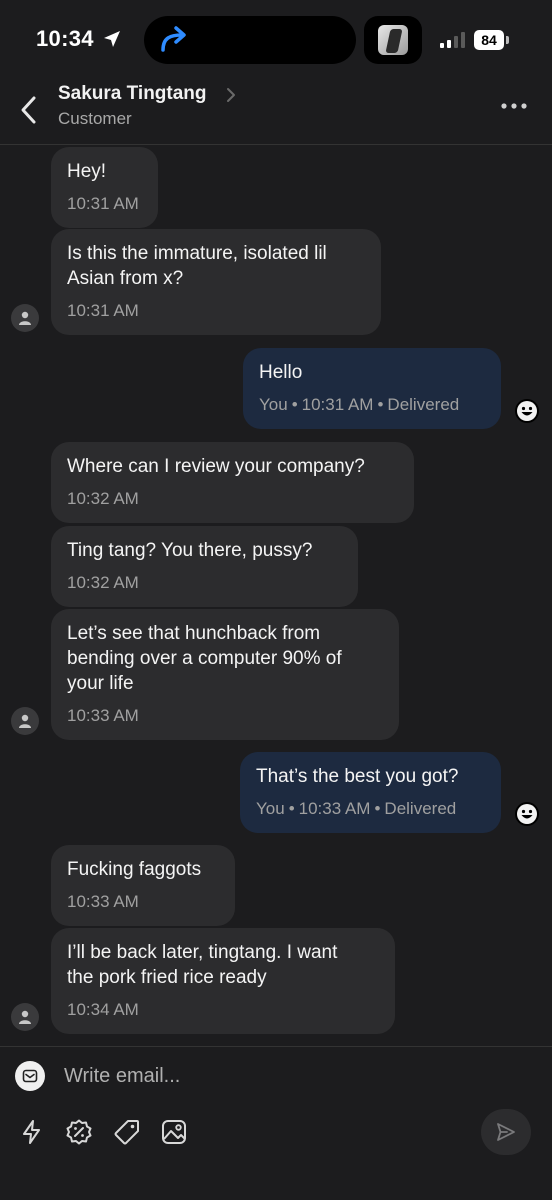  What do you see at coordinates (276, 1046) in the screenshot?
I see `composer-divider` at bounding box center [276, 1046].